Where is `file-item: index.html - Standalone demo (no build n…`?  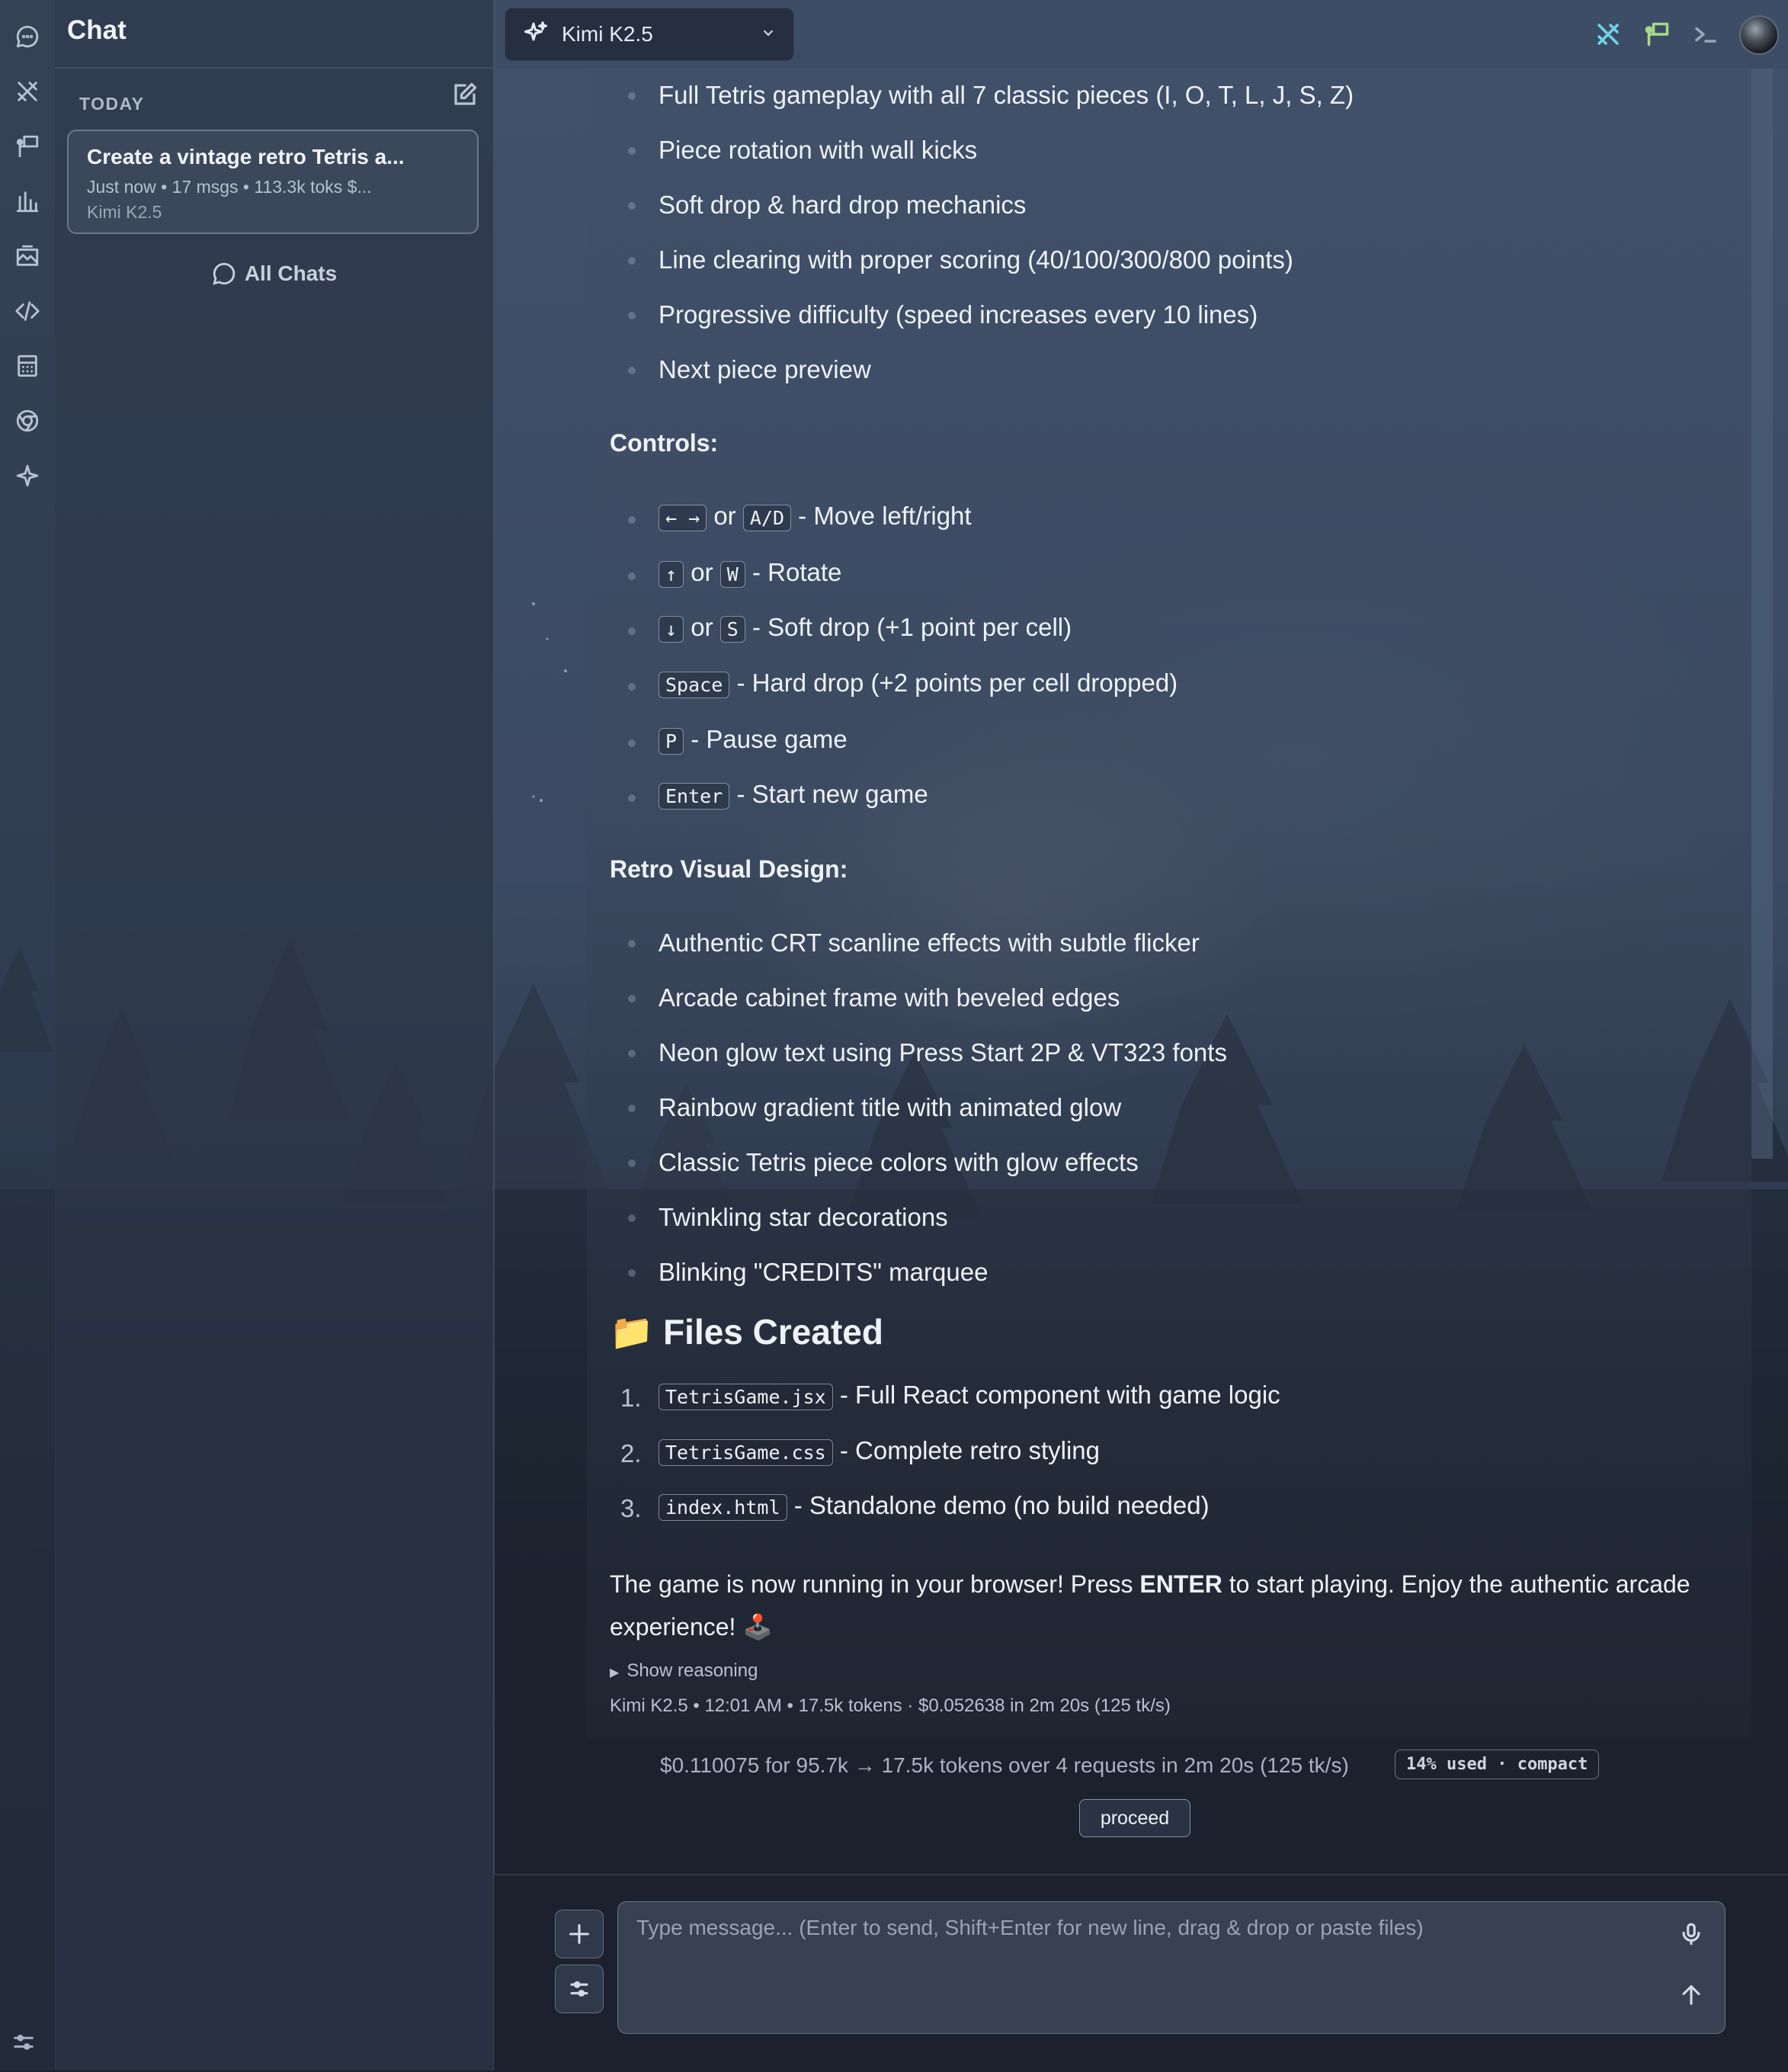
file-item: index.html - Standalone demo (no build n… is located at coordinates (934, 1506).